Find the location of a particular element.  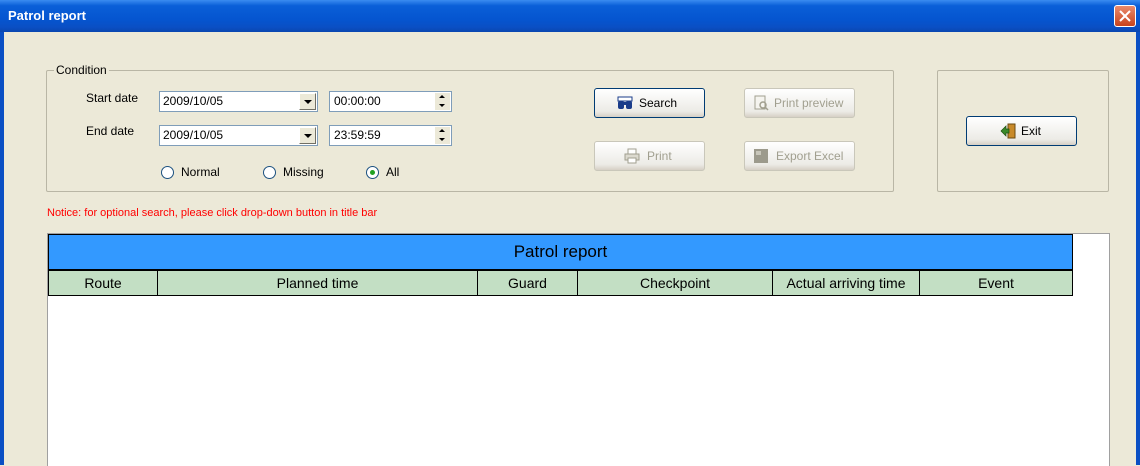

column-header-guard: Guard is located at coordinates (527, 283).